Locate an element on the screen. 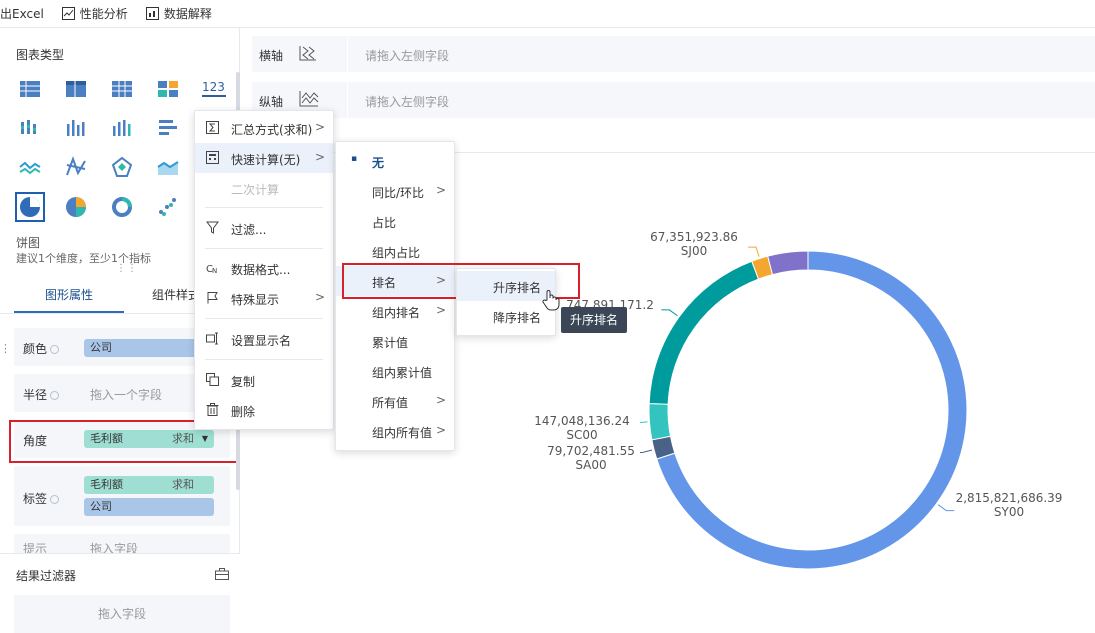  svg-text: N is located at coordinates (214, 270).